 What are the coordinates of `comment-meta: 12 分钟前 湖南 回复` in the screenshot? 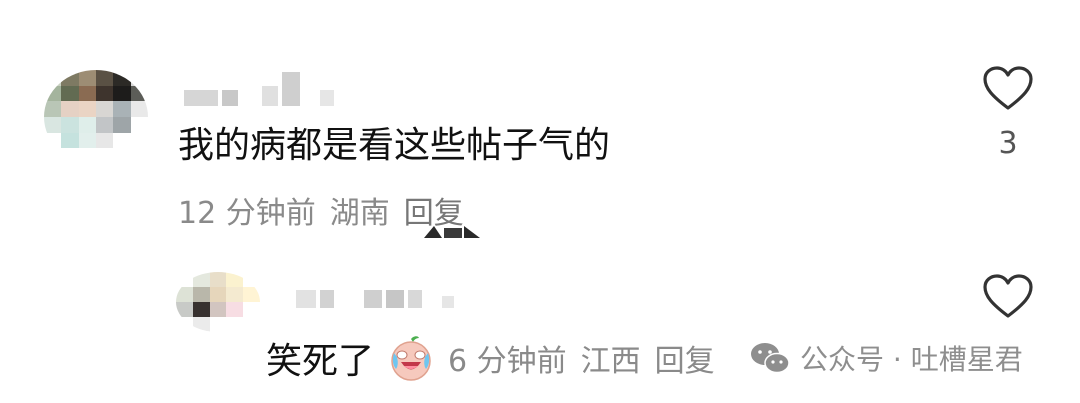 It's located at (321, 210).